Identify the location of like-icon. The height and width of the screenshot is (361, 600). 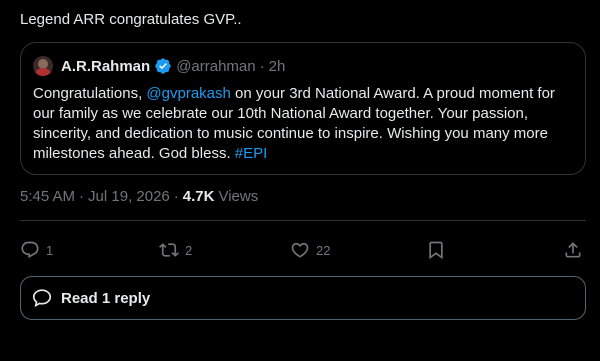
(300, 250).